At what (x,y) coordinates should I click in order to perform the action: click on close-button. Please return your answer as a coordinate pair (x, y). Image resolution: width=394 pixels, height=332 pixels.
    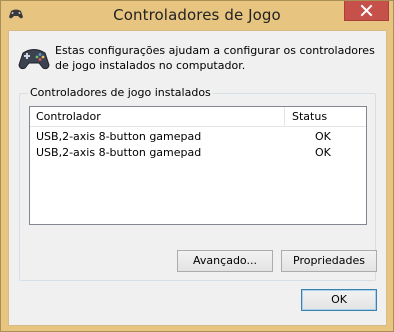
    Looking at the image, I should click on (366, 11).